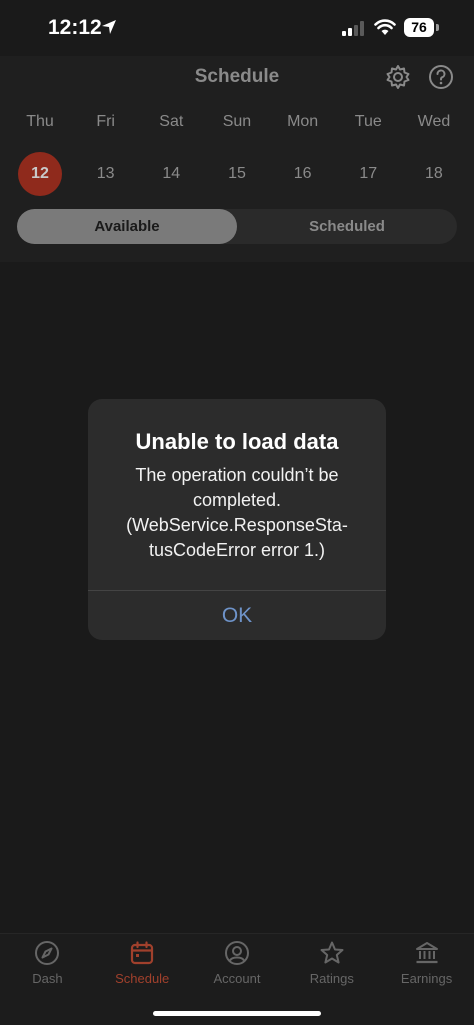  I want to click on tab-dash: Dash, so click(47, 963).